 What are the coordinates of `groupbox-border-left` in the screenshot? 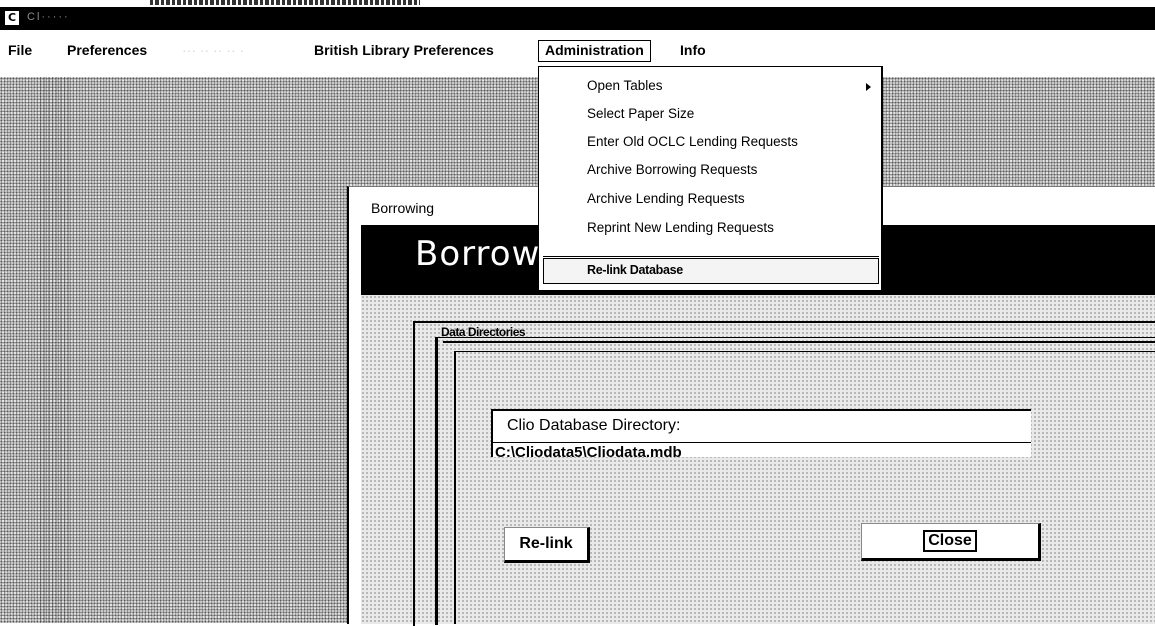 It's located at (455, 487).